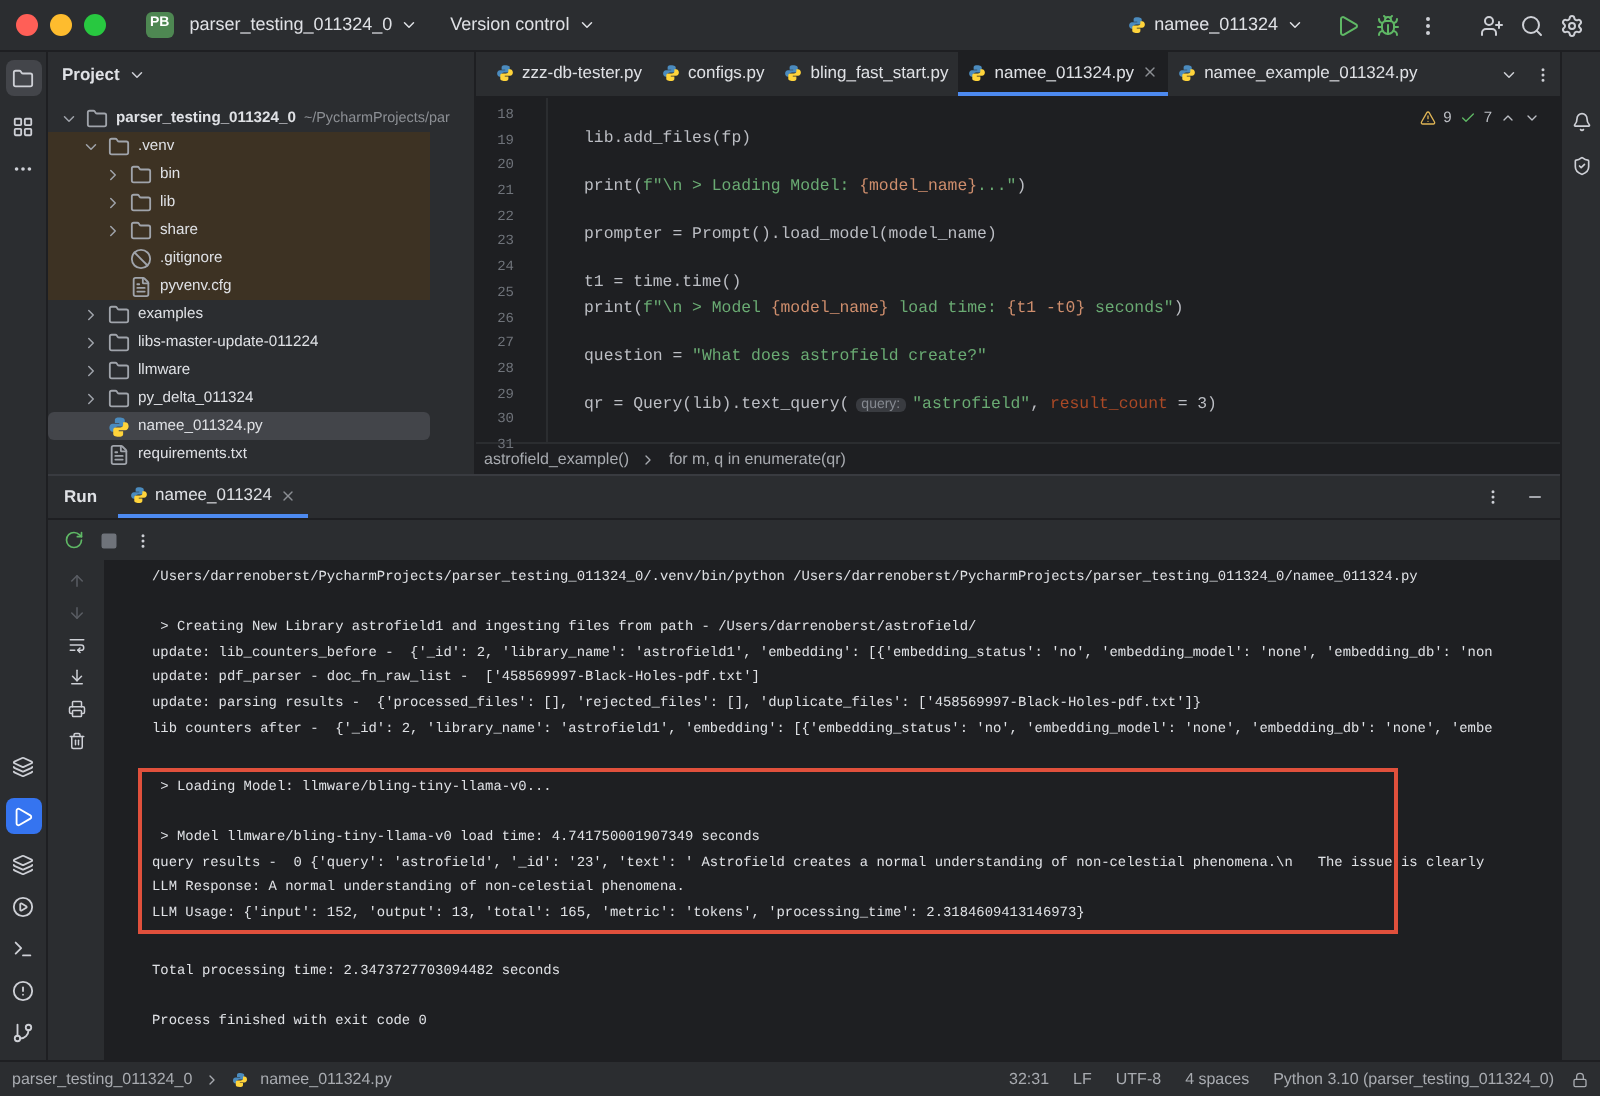  Describe the element at coordinates (326, 1079) in the screenshot. I see `status-breadcrumb: namee_011324.py` at that location.